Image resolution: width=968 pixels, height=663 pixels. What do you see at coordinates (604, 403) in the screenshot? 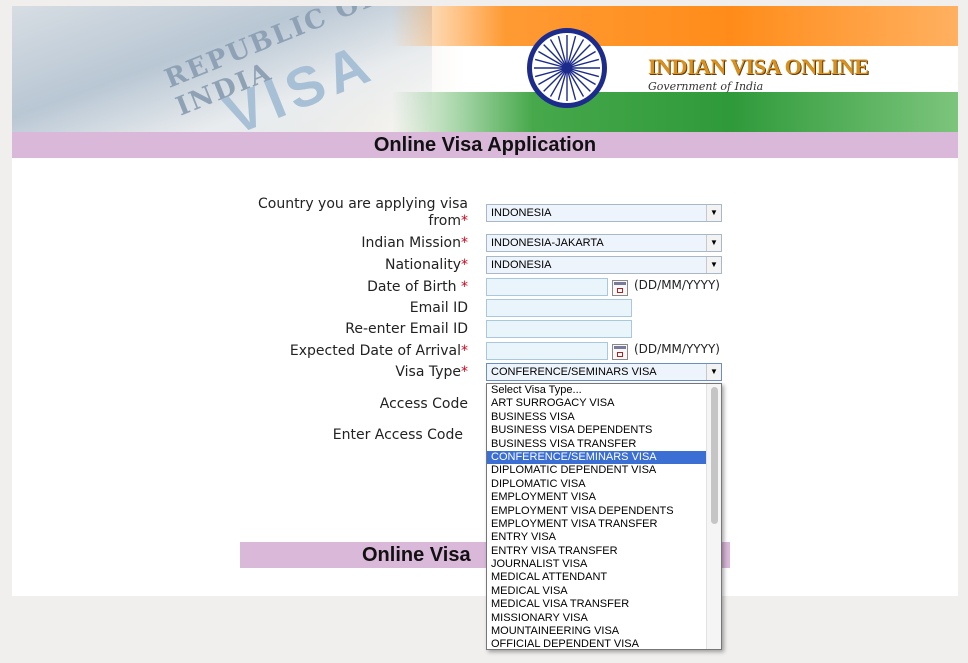
I see `dropdown-option: ART SURROGACY VISA` at bounding box center [604, 403].